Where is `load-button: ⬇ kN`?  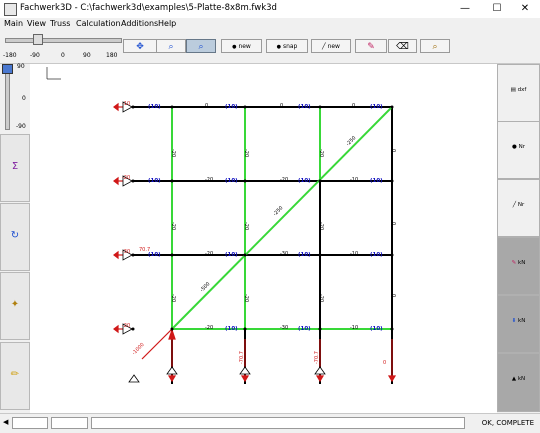
load-button: ⬇ kN is located at coordinates (518, 324).